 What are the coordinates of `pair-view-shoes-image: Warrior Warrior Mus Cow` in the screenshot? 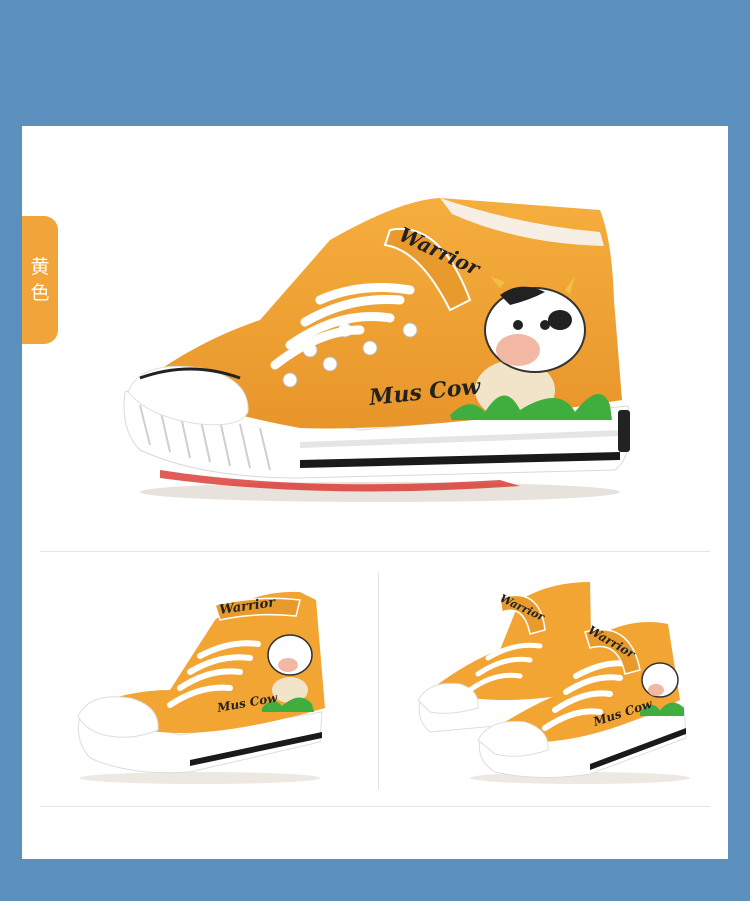 It's located at (553, 683).